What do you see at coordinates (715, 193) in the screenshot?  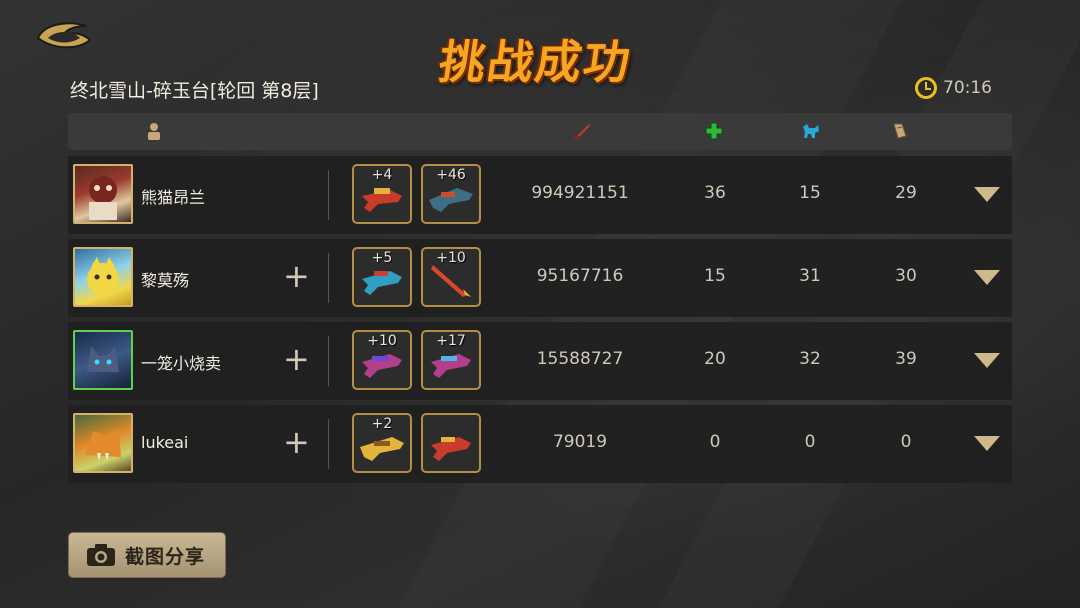 I see `heal-value: 36` at bounding box center [715, 193].